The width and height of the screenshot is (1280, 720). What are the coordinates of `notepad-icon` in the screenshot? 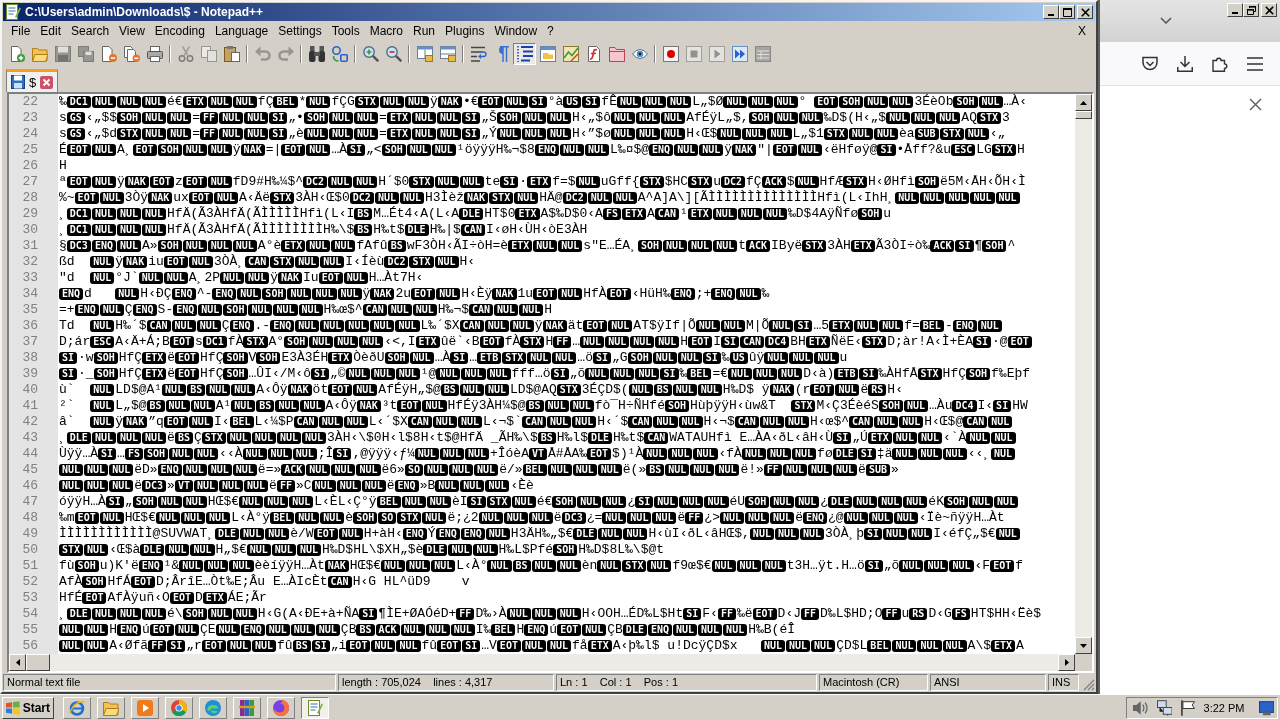 It's located at (315, 707).